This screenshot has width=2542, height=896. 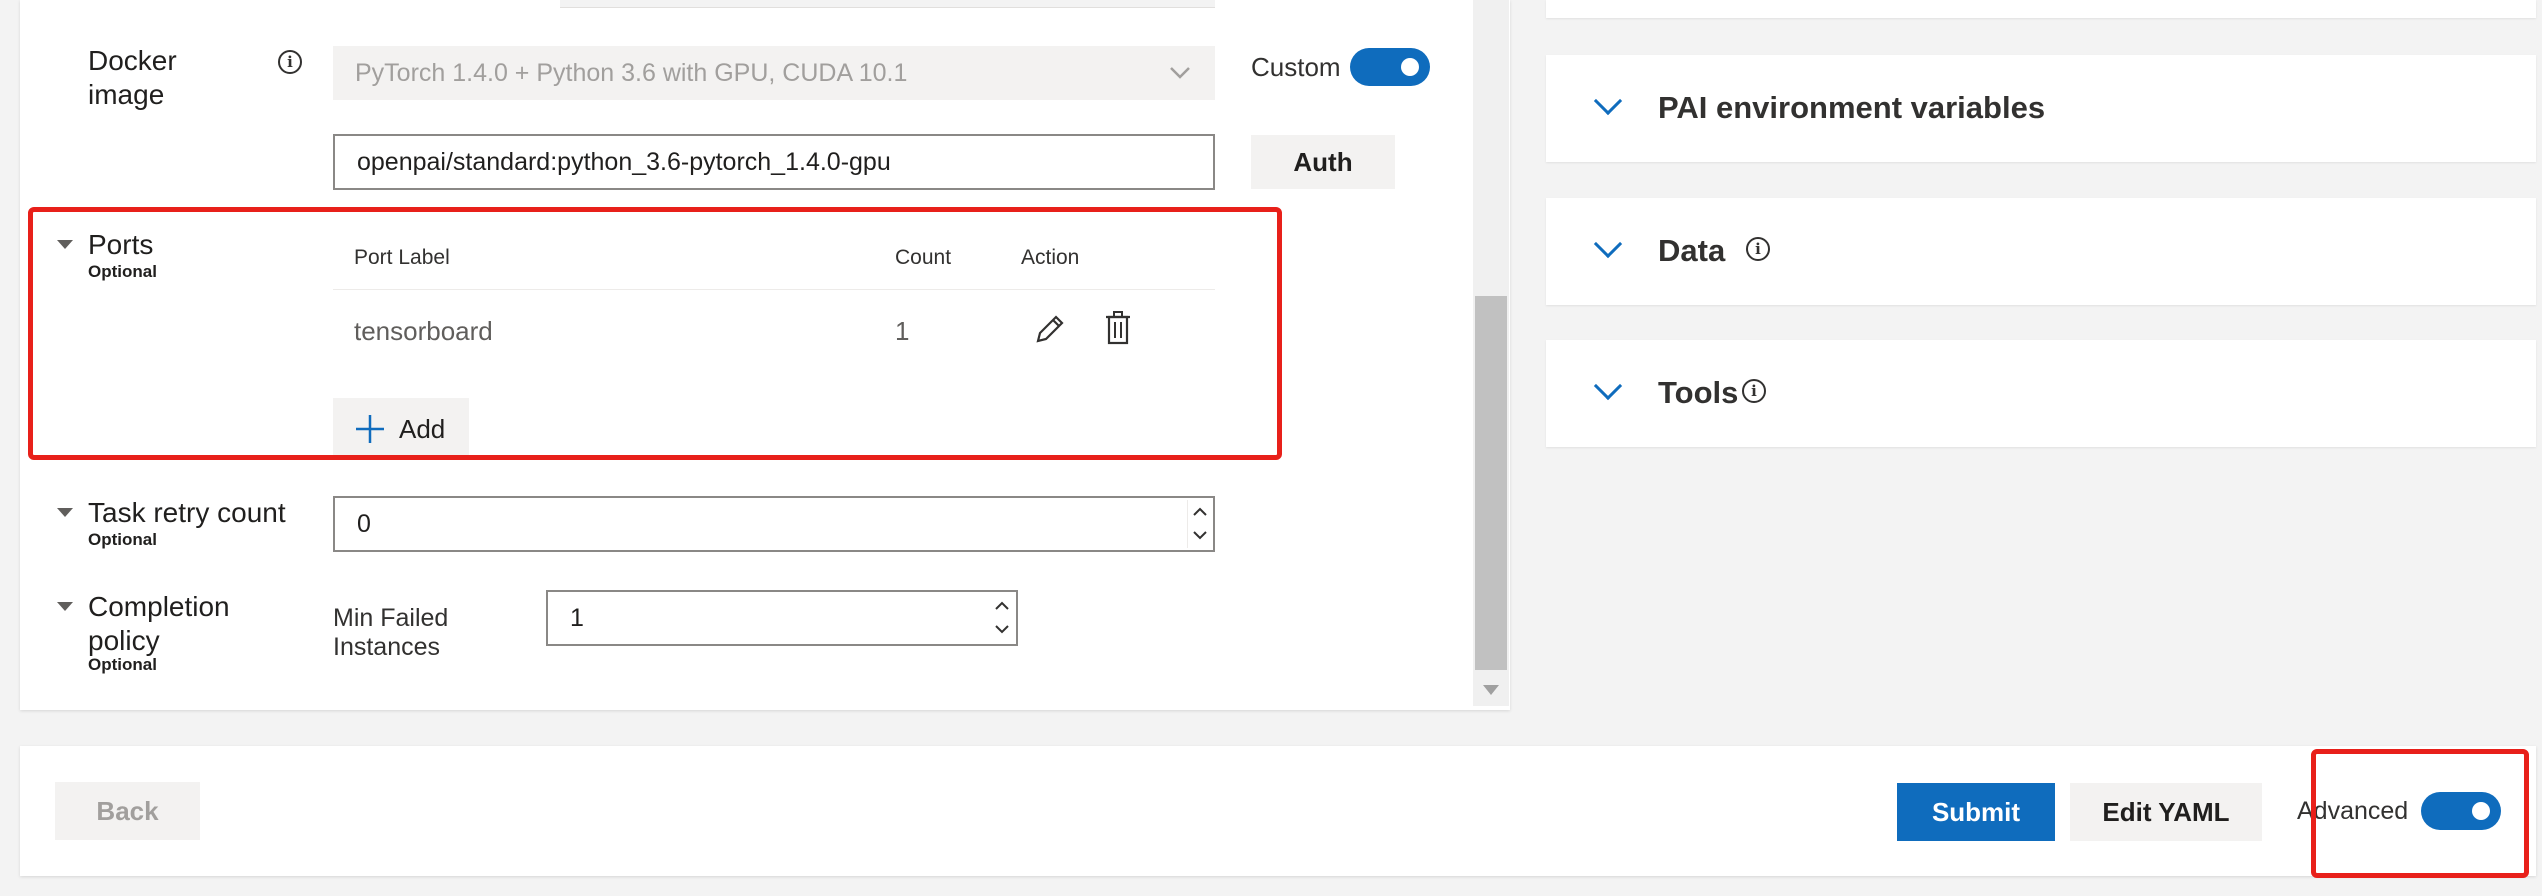 What do you see at coordinates (1410, 67) in the screenshot?
I see `toggle-knob` at bounding box center [1410, 67].